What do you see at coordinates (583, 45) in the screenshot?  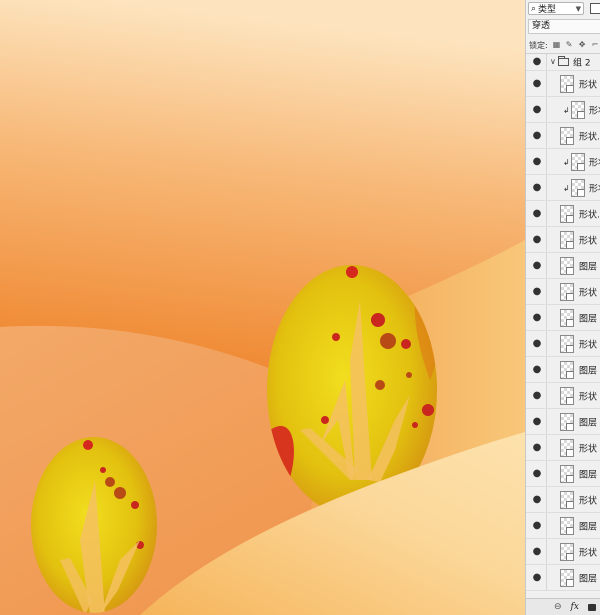 I see `lock-move-icon: ✥` at bounding box center [583, 45].